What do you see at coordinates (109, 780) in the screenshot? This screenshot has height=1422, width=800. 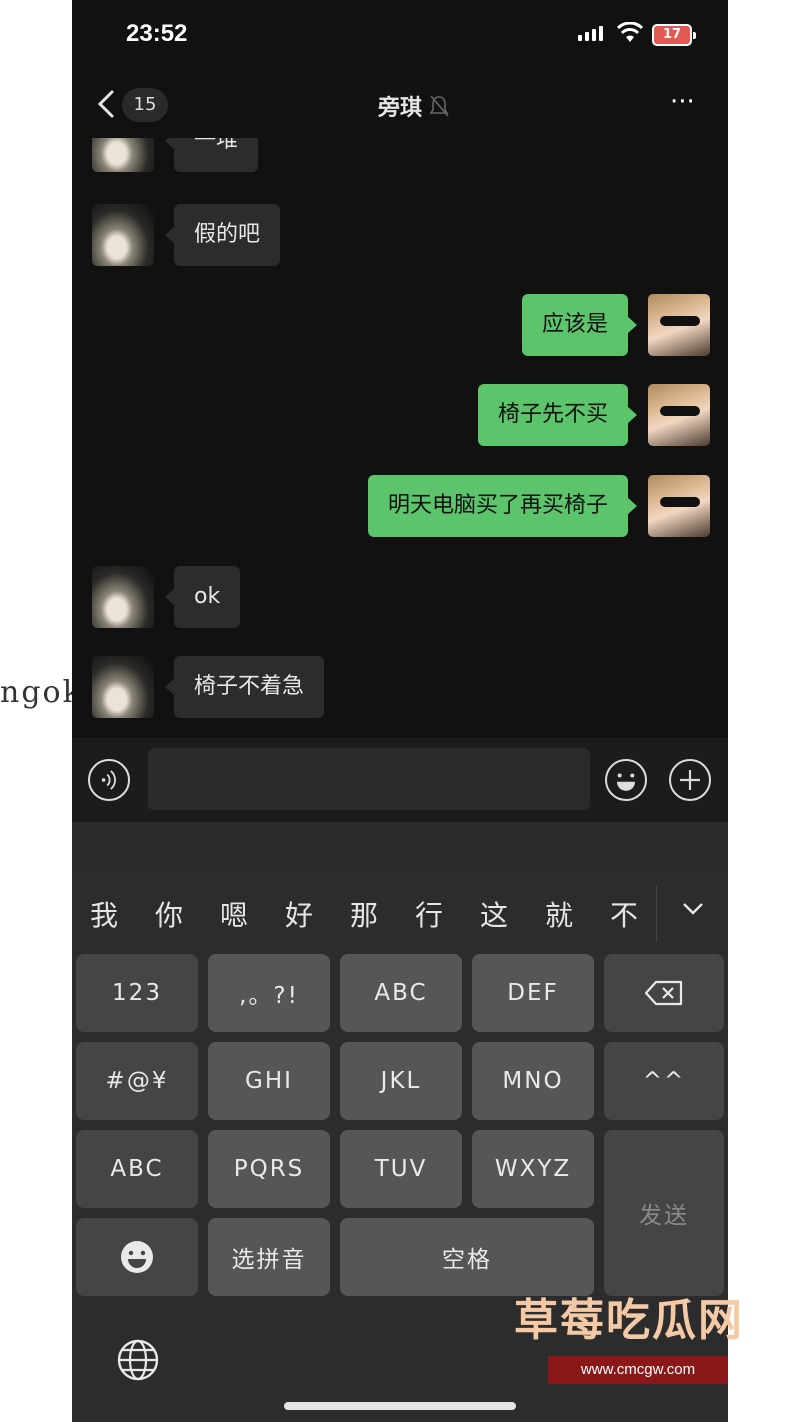 I see `voice-input-icon` at bounding box center [109, 780].